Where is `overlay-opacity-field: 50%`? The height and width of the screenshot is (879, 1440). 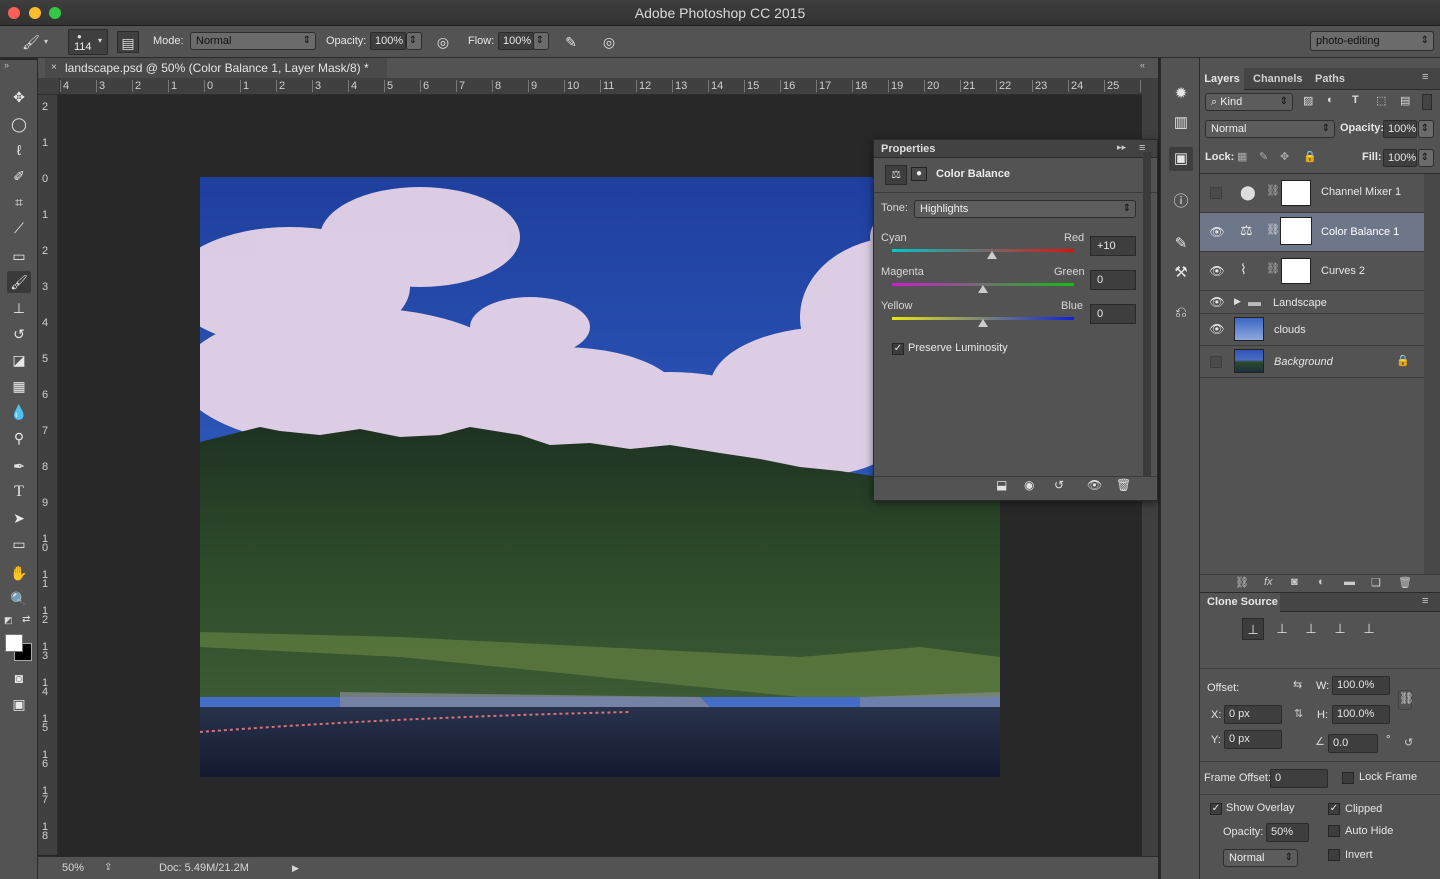 overlay-opacity-field: 50% is located at coordinates (1287, 832).